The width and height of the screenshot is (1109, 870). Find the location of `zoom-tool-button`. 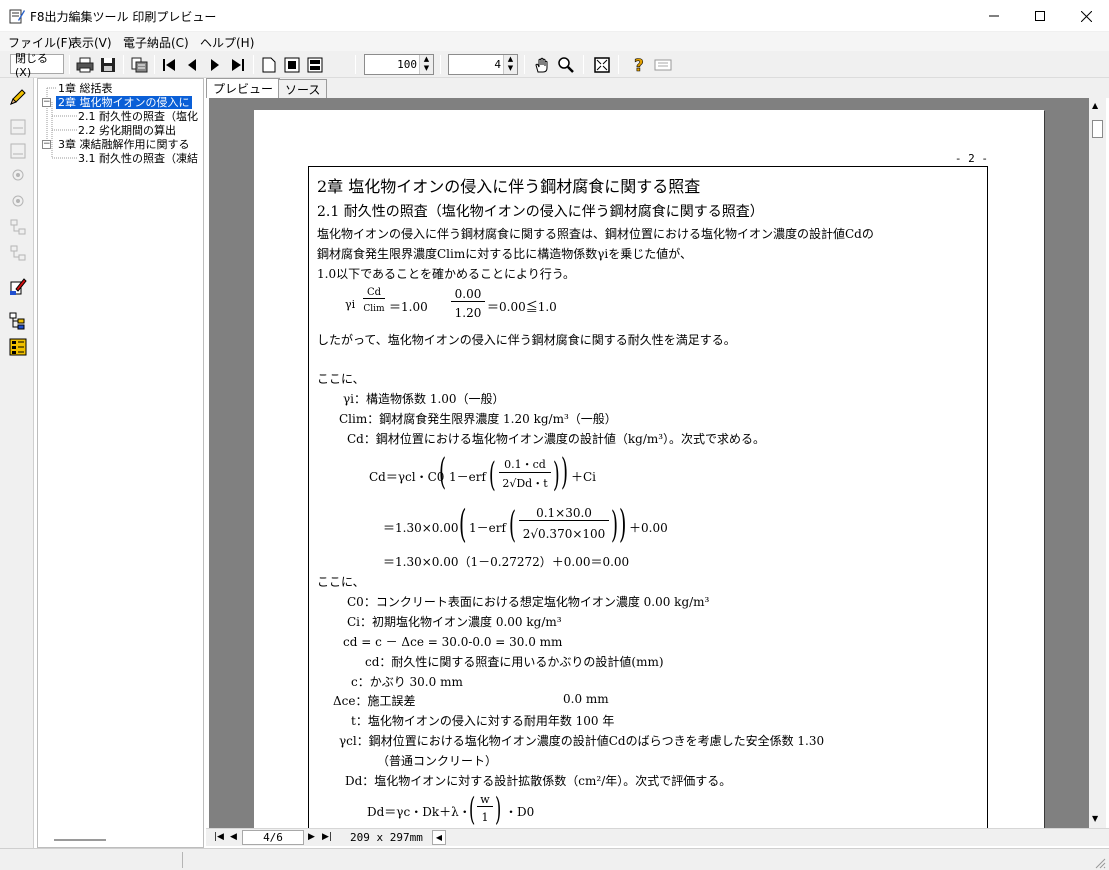

zoom-tool-button is located at coordinates (566, 64).